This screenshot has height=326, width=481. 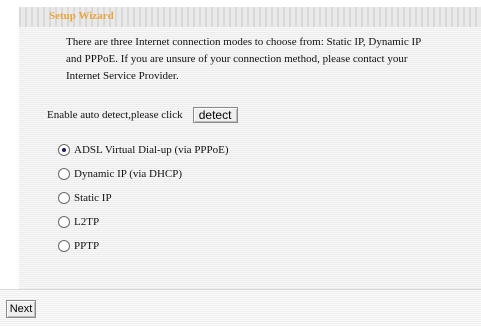 What do you see at coordinates (215, 115) in the screenshot?
I see `detect-button: detect` at bounding box center [215, 115].